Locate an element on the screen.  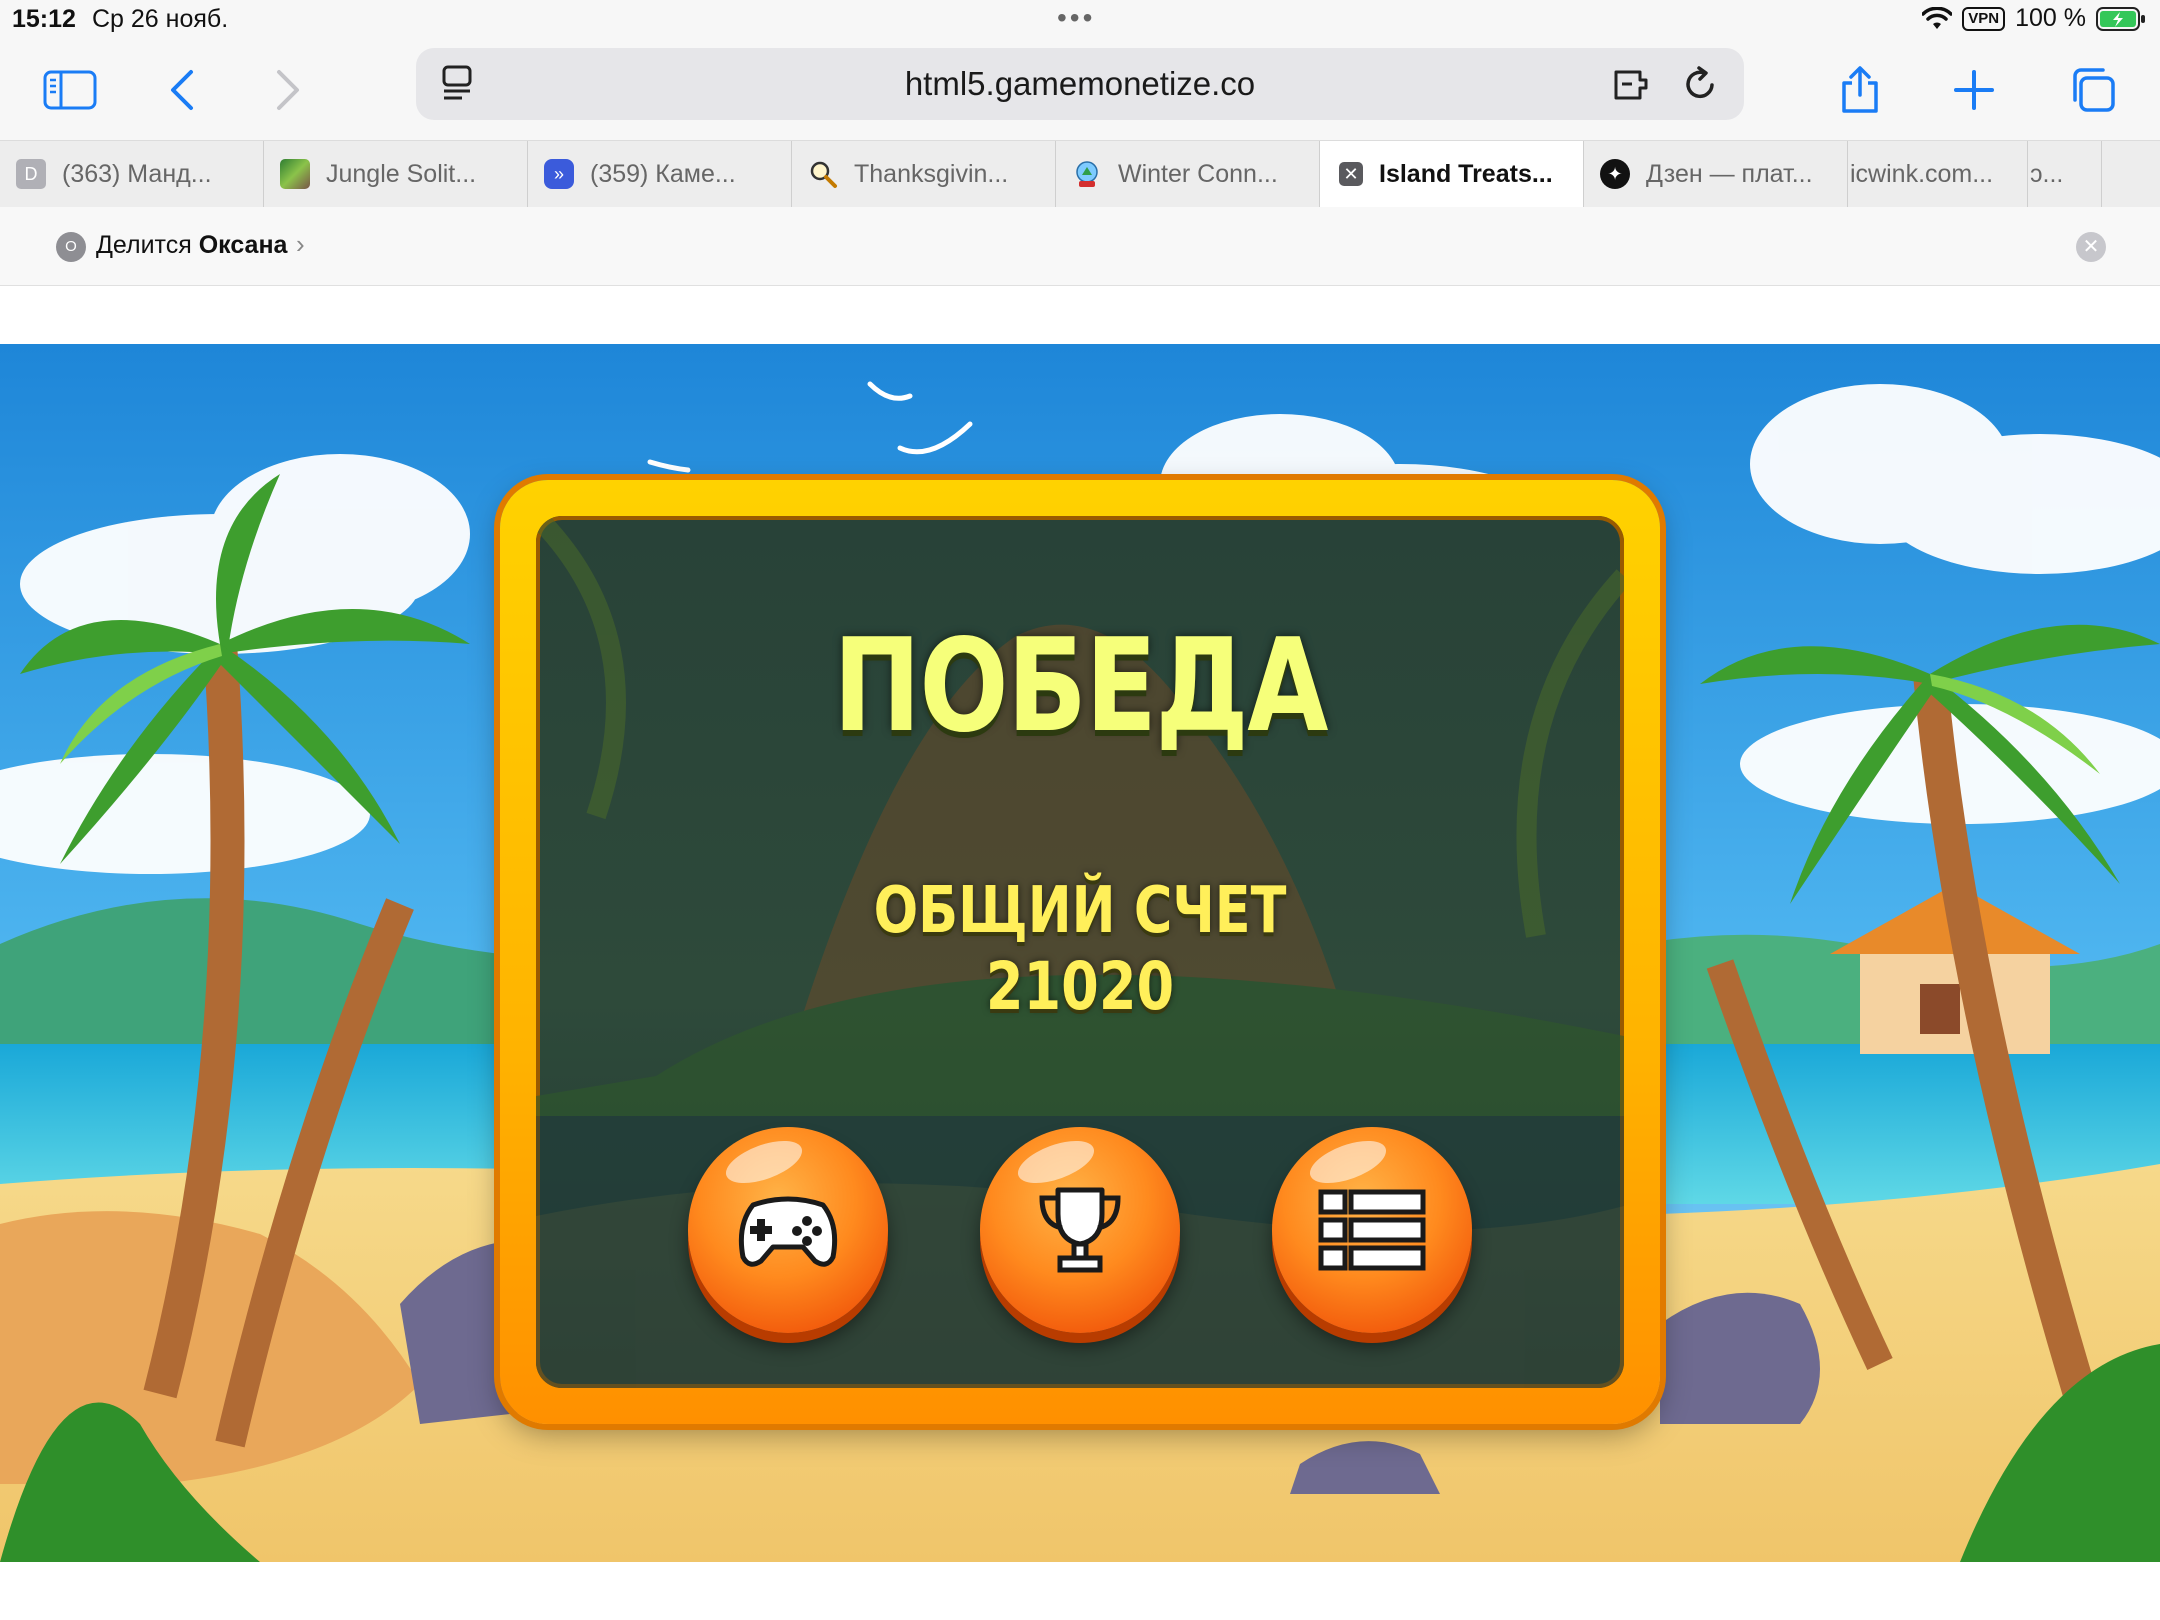
sidebar-icon is located at coordinates (70, 90).